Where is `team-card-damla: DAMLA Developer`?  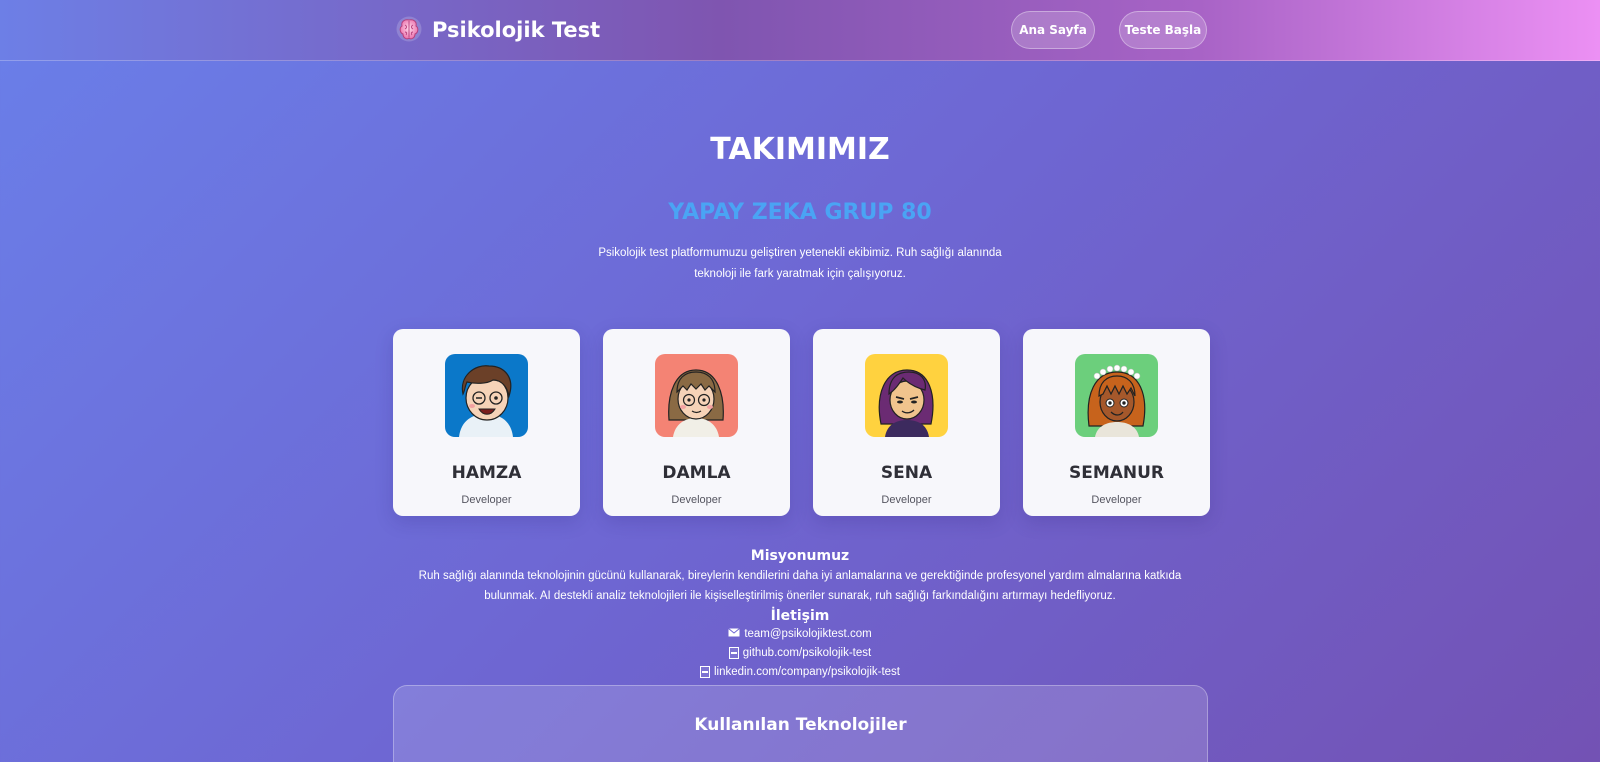 team-card-damla: DAMLA Developer is located at coordinates (696, 422).